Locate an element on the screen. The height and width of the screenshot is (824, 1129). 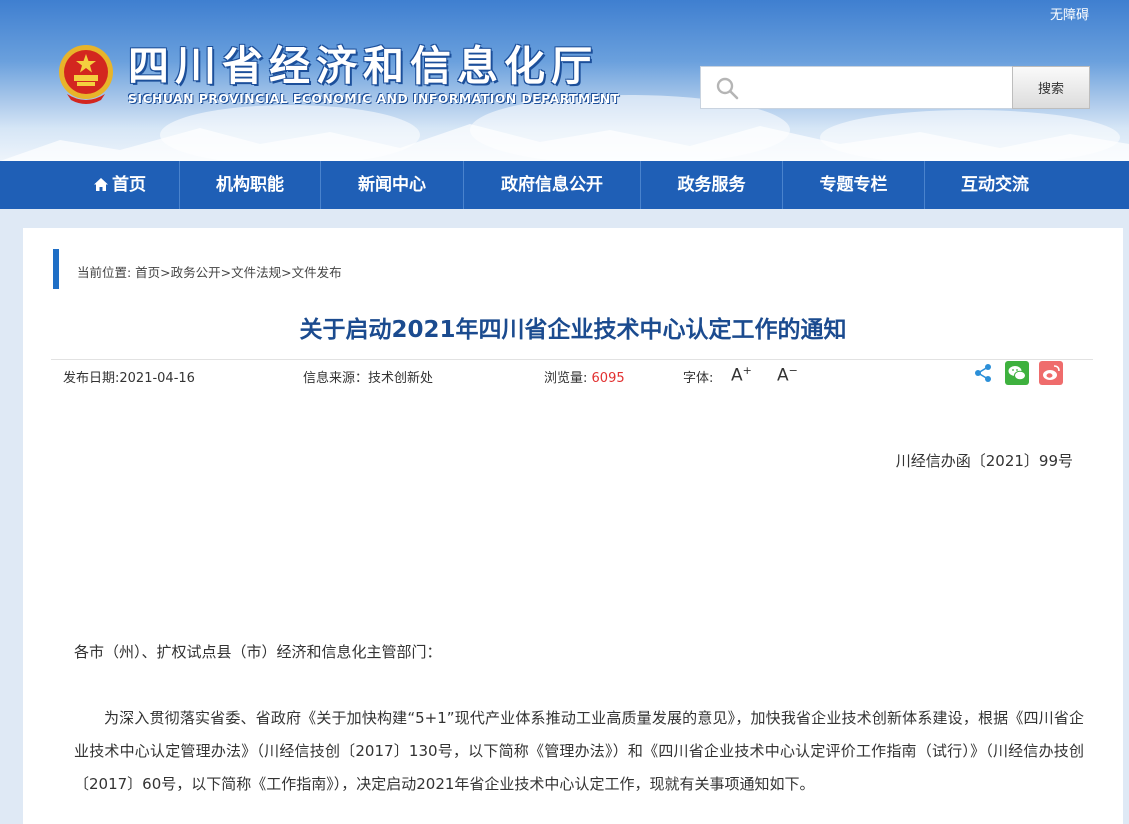
main-nav: 首页 机构职能 新闻中心 政府信息公开 政务服务 专题专栏 互动交流 is located at coordinates (564, 185).